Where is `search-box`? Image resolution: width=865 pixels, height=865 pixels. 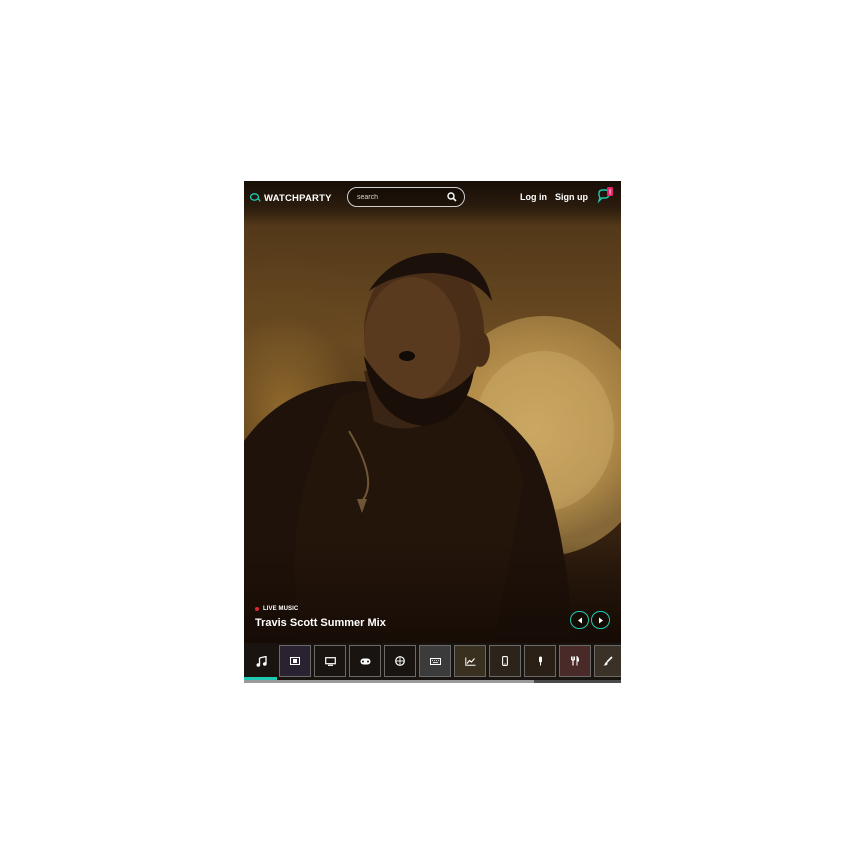 search-box is located at coordinates (406, 197).